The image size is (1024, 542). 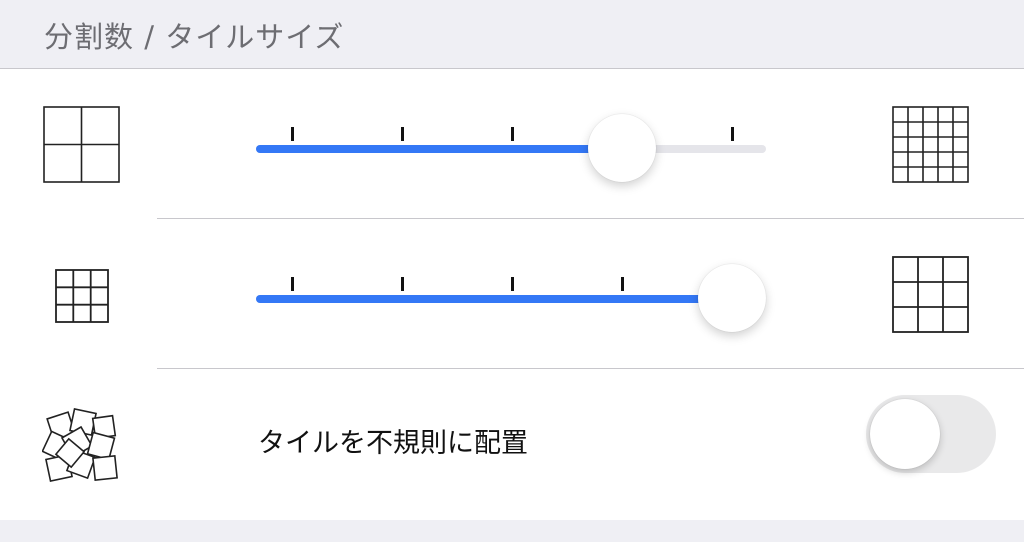 I want to click on large-grid-3x3-icon, so click(x=930, y=294).